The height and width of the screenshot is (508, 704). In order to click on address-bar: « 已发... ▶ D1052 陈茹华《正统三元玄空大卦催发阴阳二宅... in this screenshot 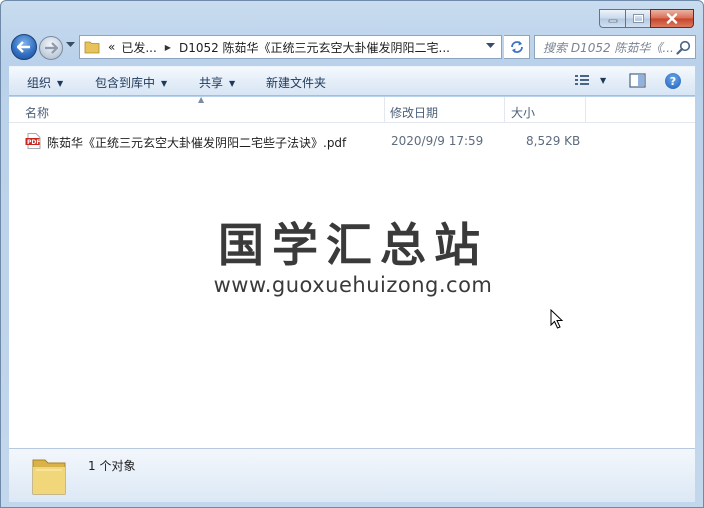, I will do `click(290, 47)`.